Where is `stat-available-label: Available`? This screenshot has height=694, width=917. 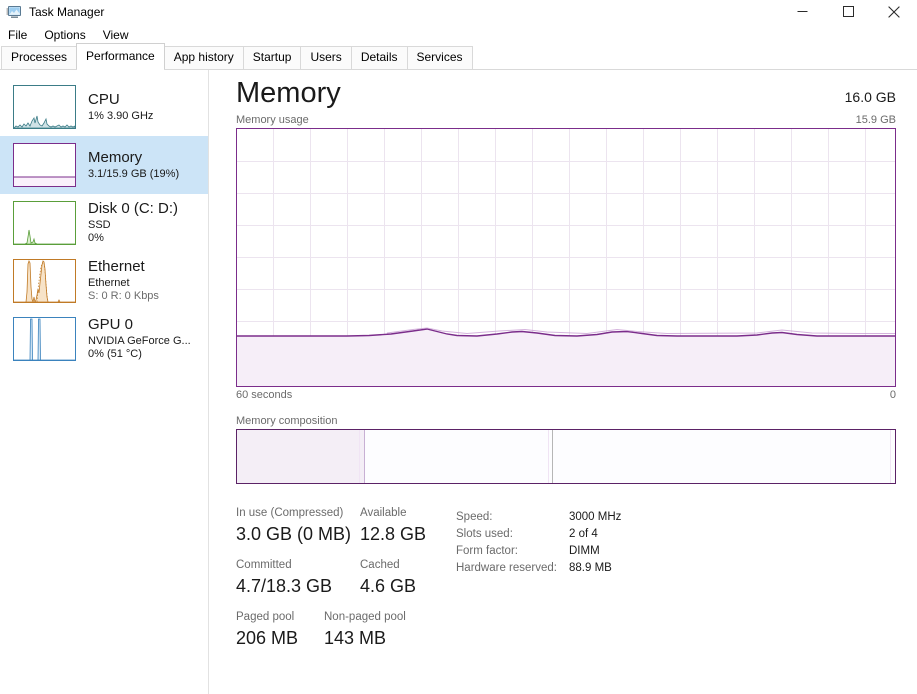 stat-available-label: Available is located at coordinates (383, 513).